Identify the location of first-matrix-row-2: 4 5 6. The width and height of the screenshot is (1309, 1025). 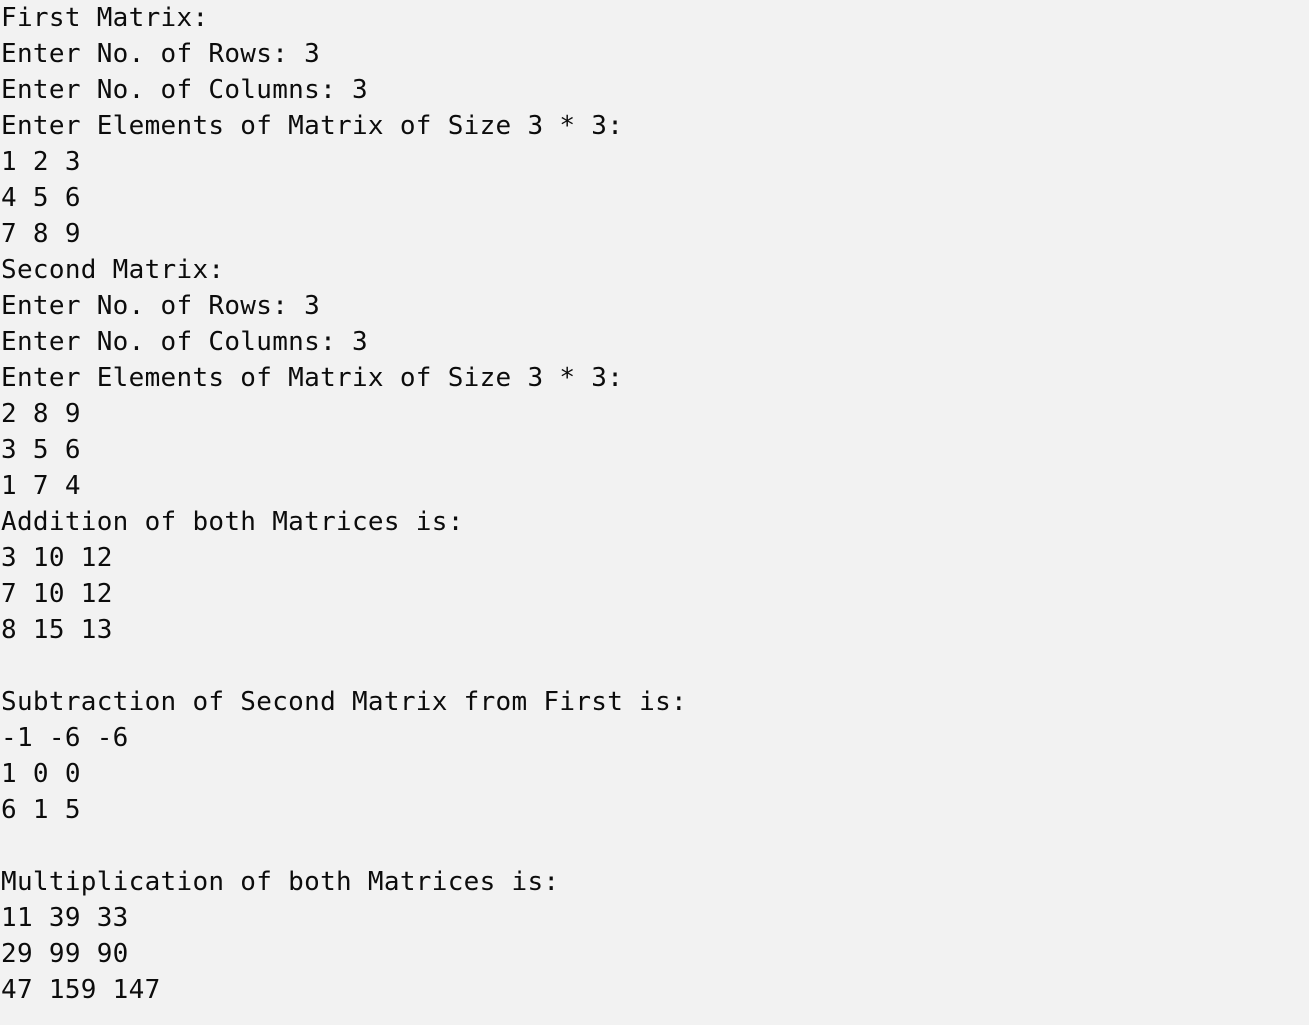
(41, 198).